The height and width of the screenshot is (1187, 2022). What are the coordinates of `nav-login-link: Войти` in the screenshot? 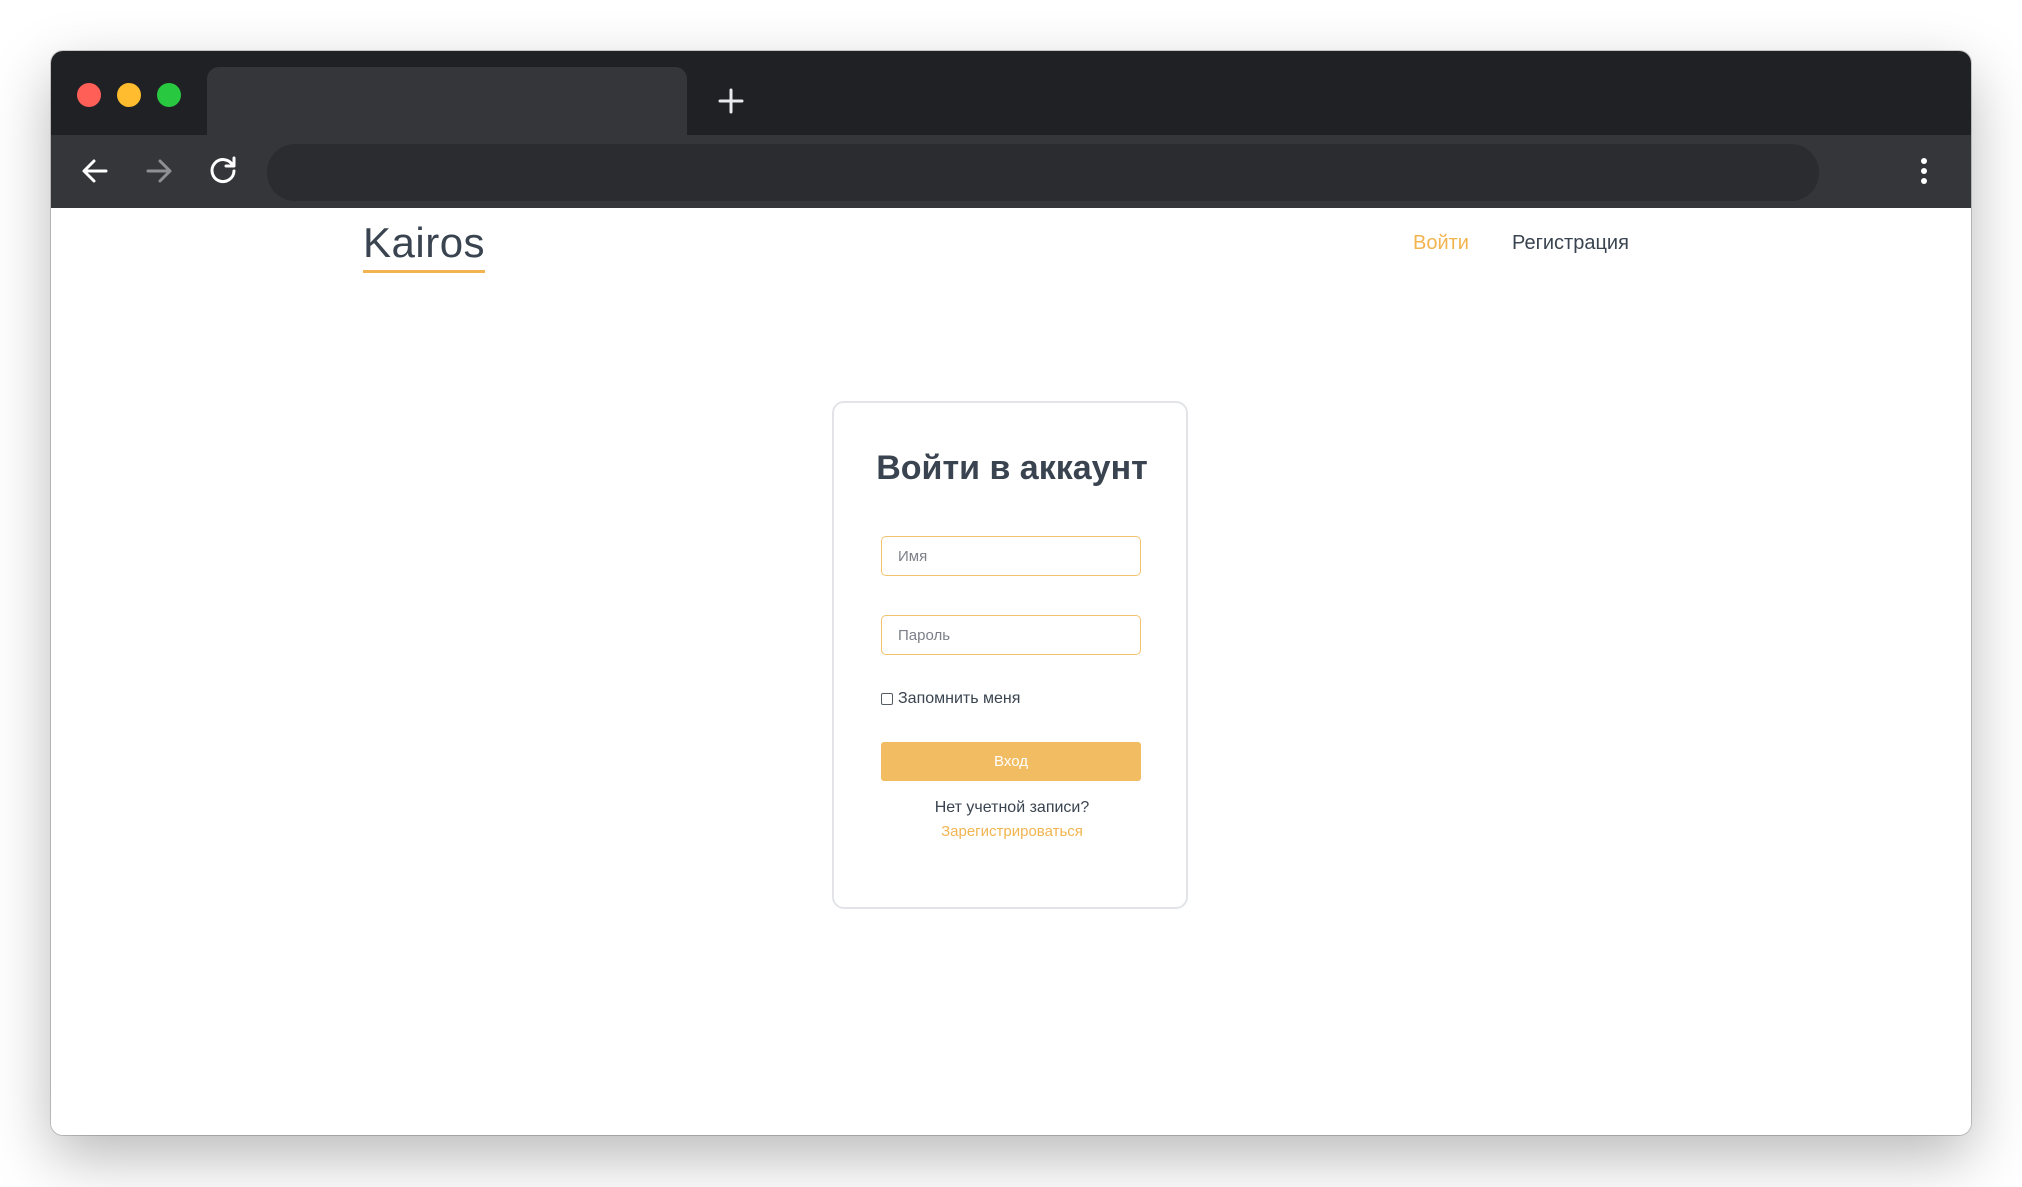 It's located at (1441, 243).